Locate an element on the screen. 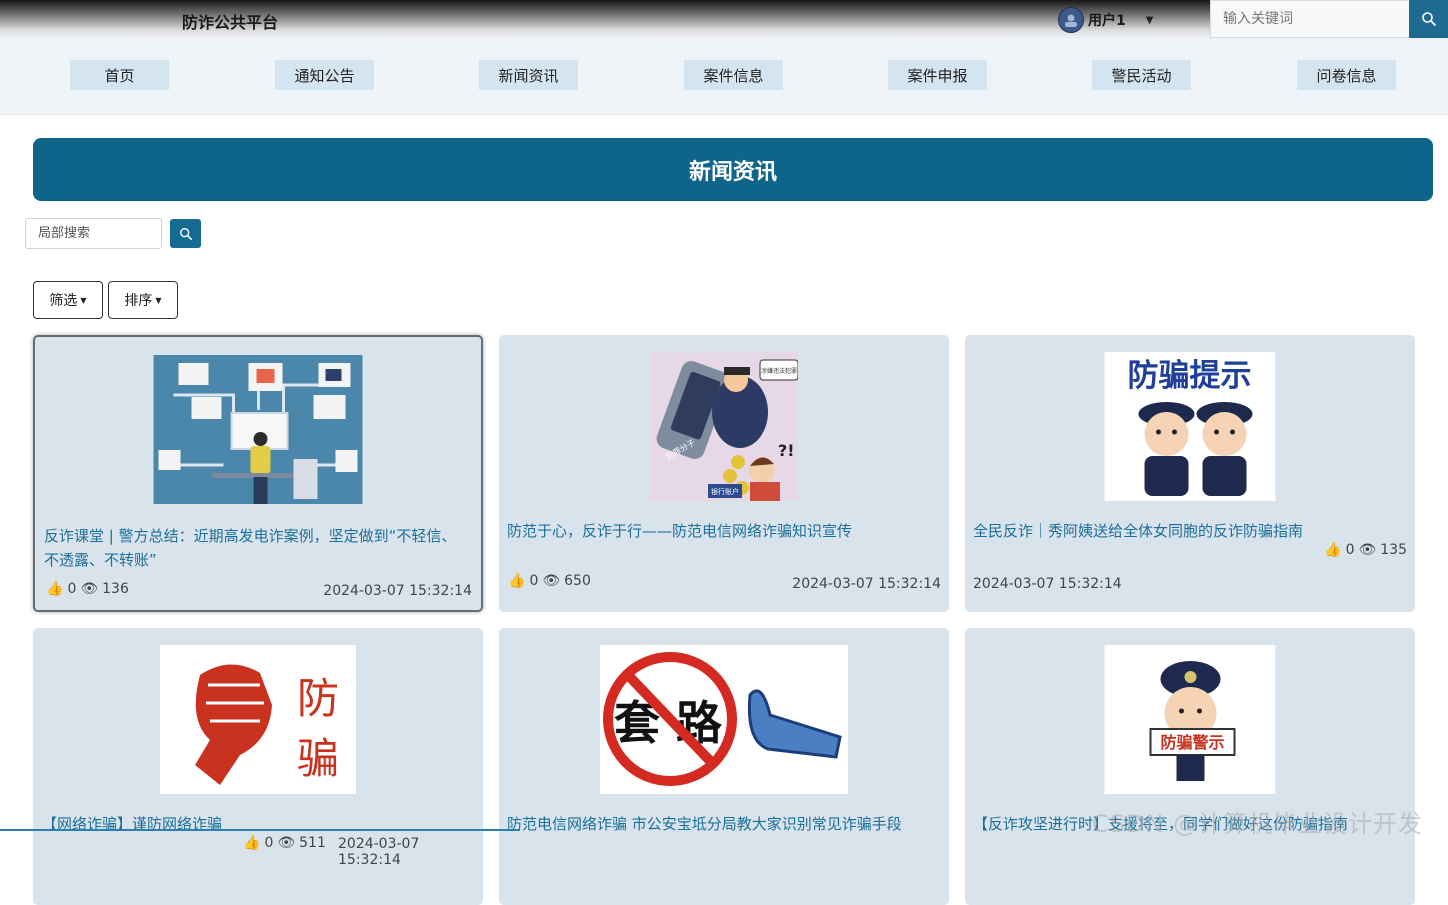  view-count: 511 is located at coordinates (312, 843).